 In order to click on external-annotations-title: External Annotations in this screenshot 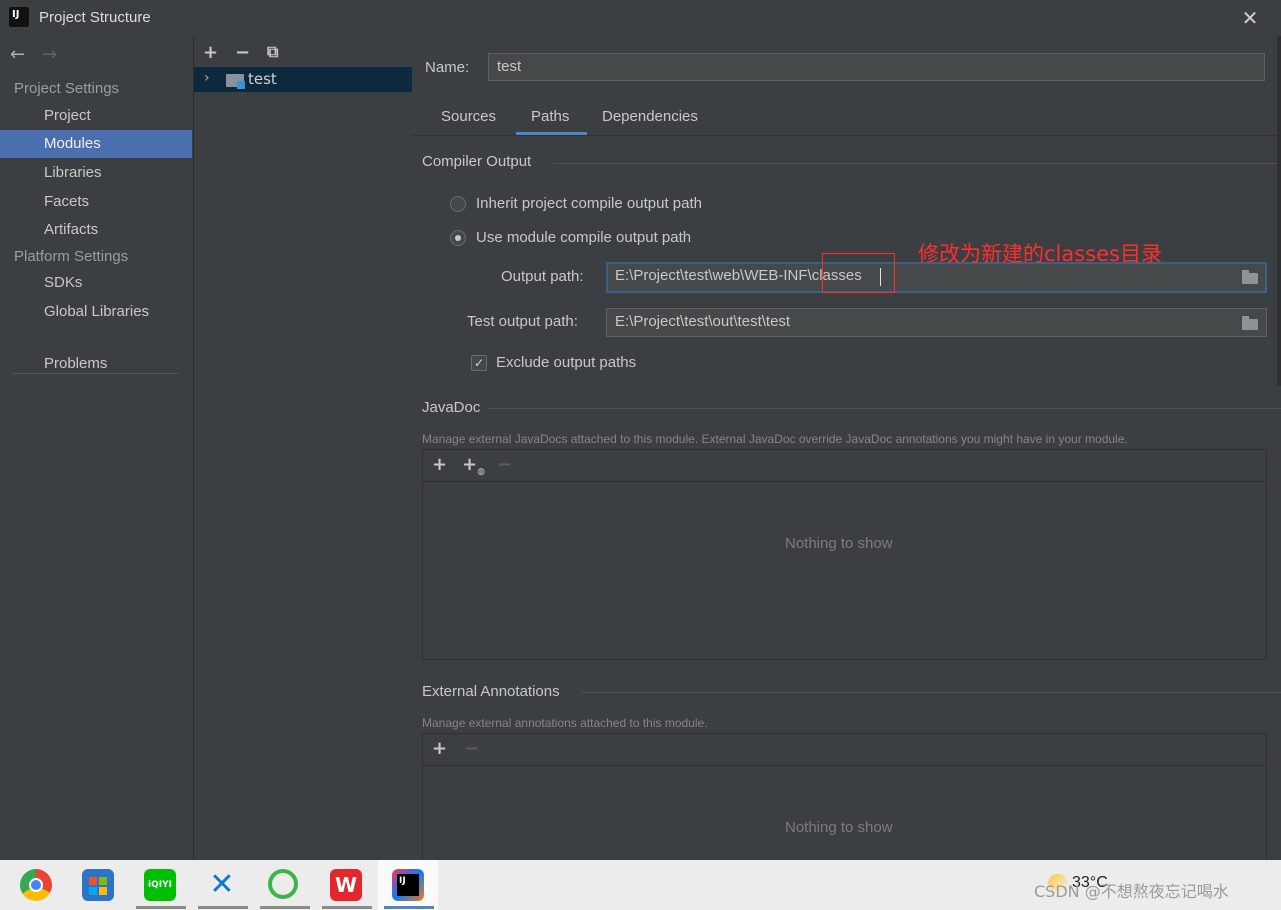, I will do `click(491, 691)`.